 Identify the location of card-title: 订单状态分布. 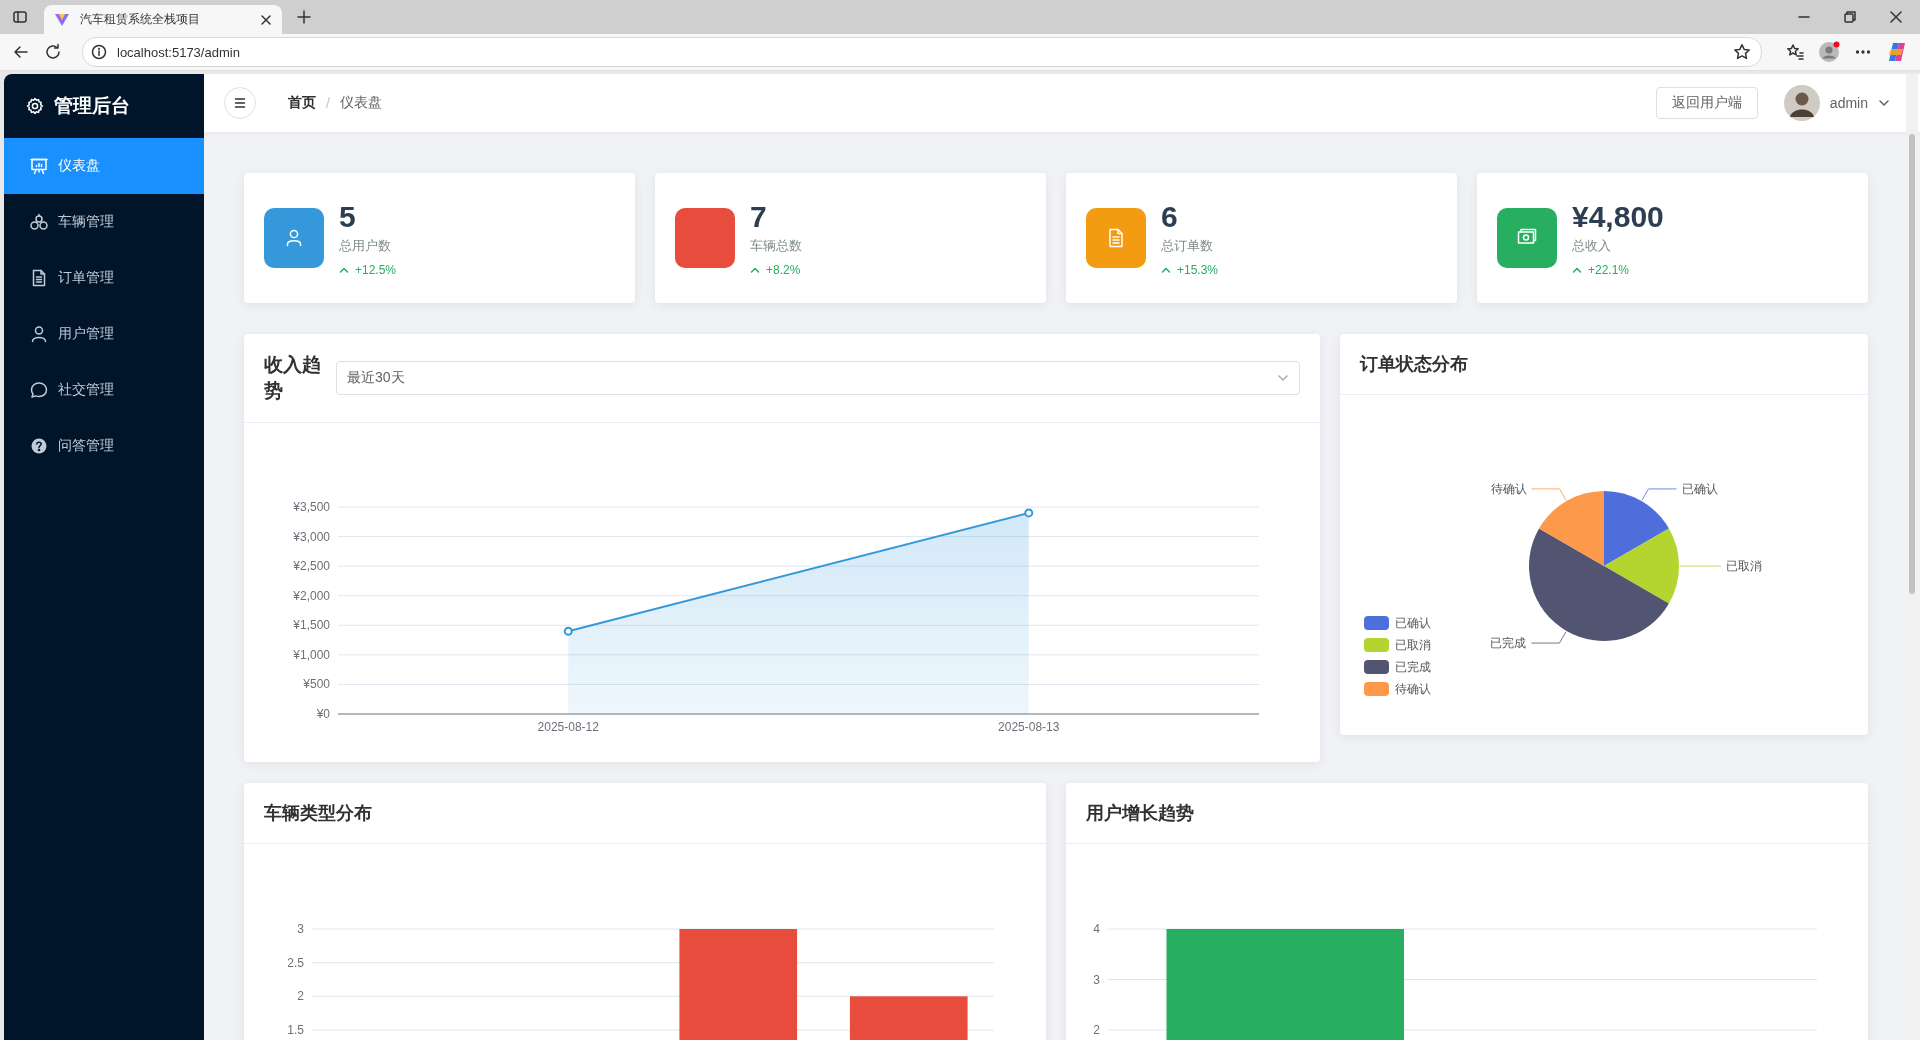
(1414, 364).